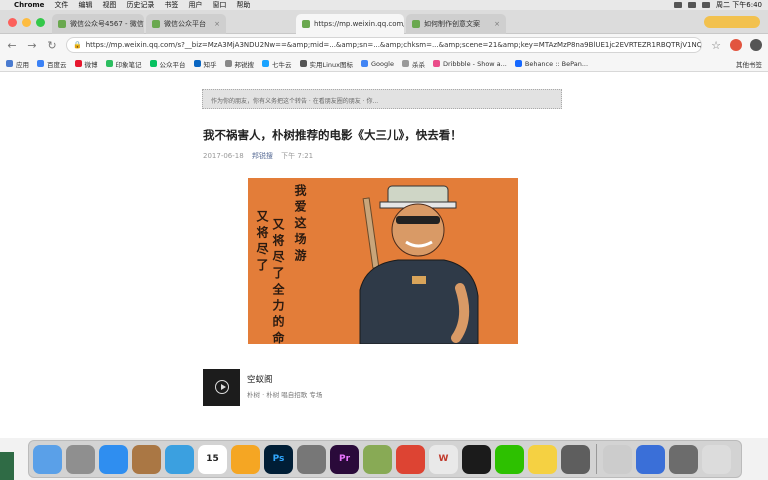  I want to click on keynote-icon, so click(575, 459).